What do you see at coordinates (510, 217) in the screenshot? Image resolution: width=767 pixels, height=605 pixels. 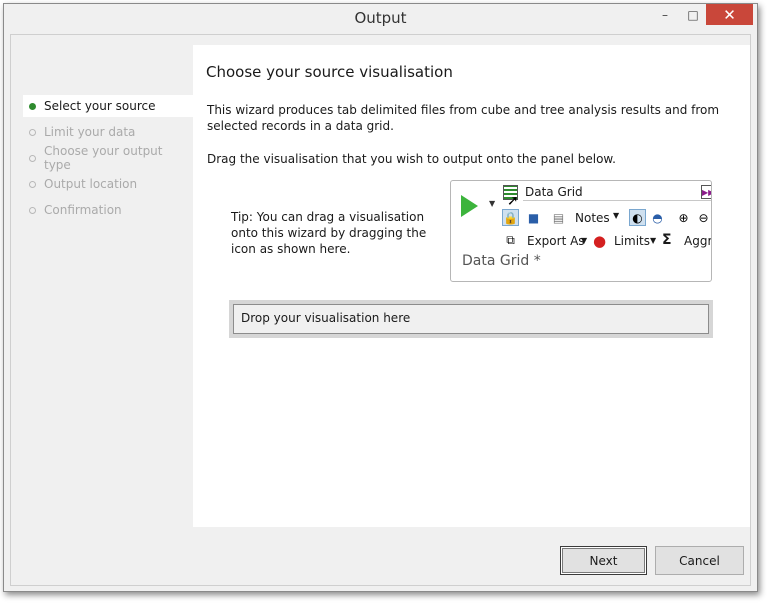 I see `lock-icon: 🔒` at bounding box center [510, 217].